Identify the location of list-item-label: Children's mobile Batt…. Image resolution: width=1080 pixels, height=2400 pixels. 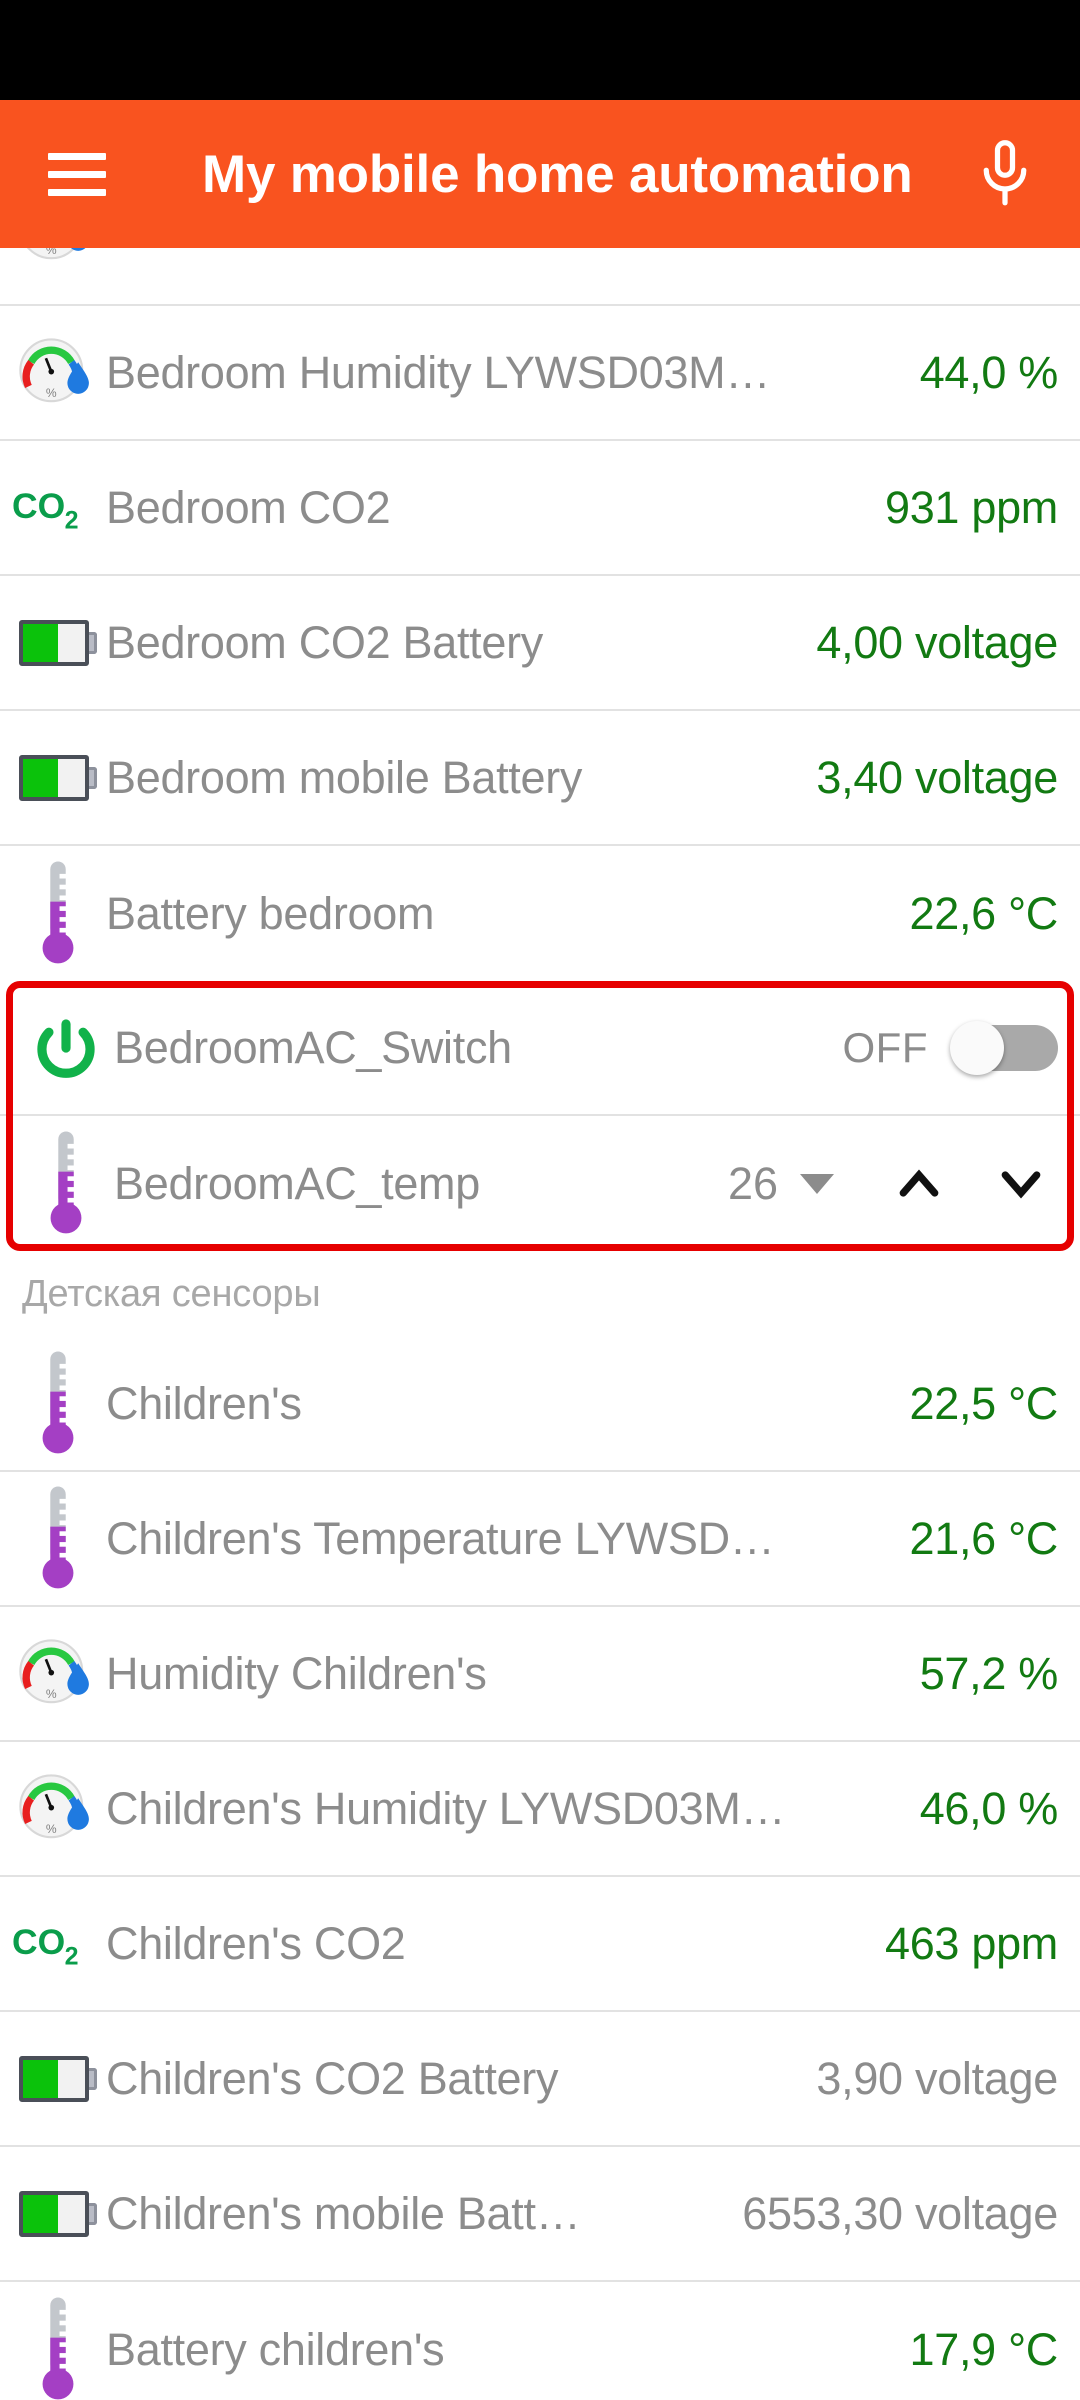
(343, 2213).